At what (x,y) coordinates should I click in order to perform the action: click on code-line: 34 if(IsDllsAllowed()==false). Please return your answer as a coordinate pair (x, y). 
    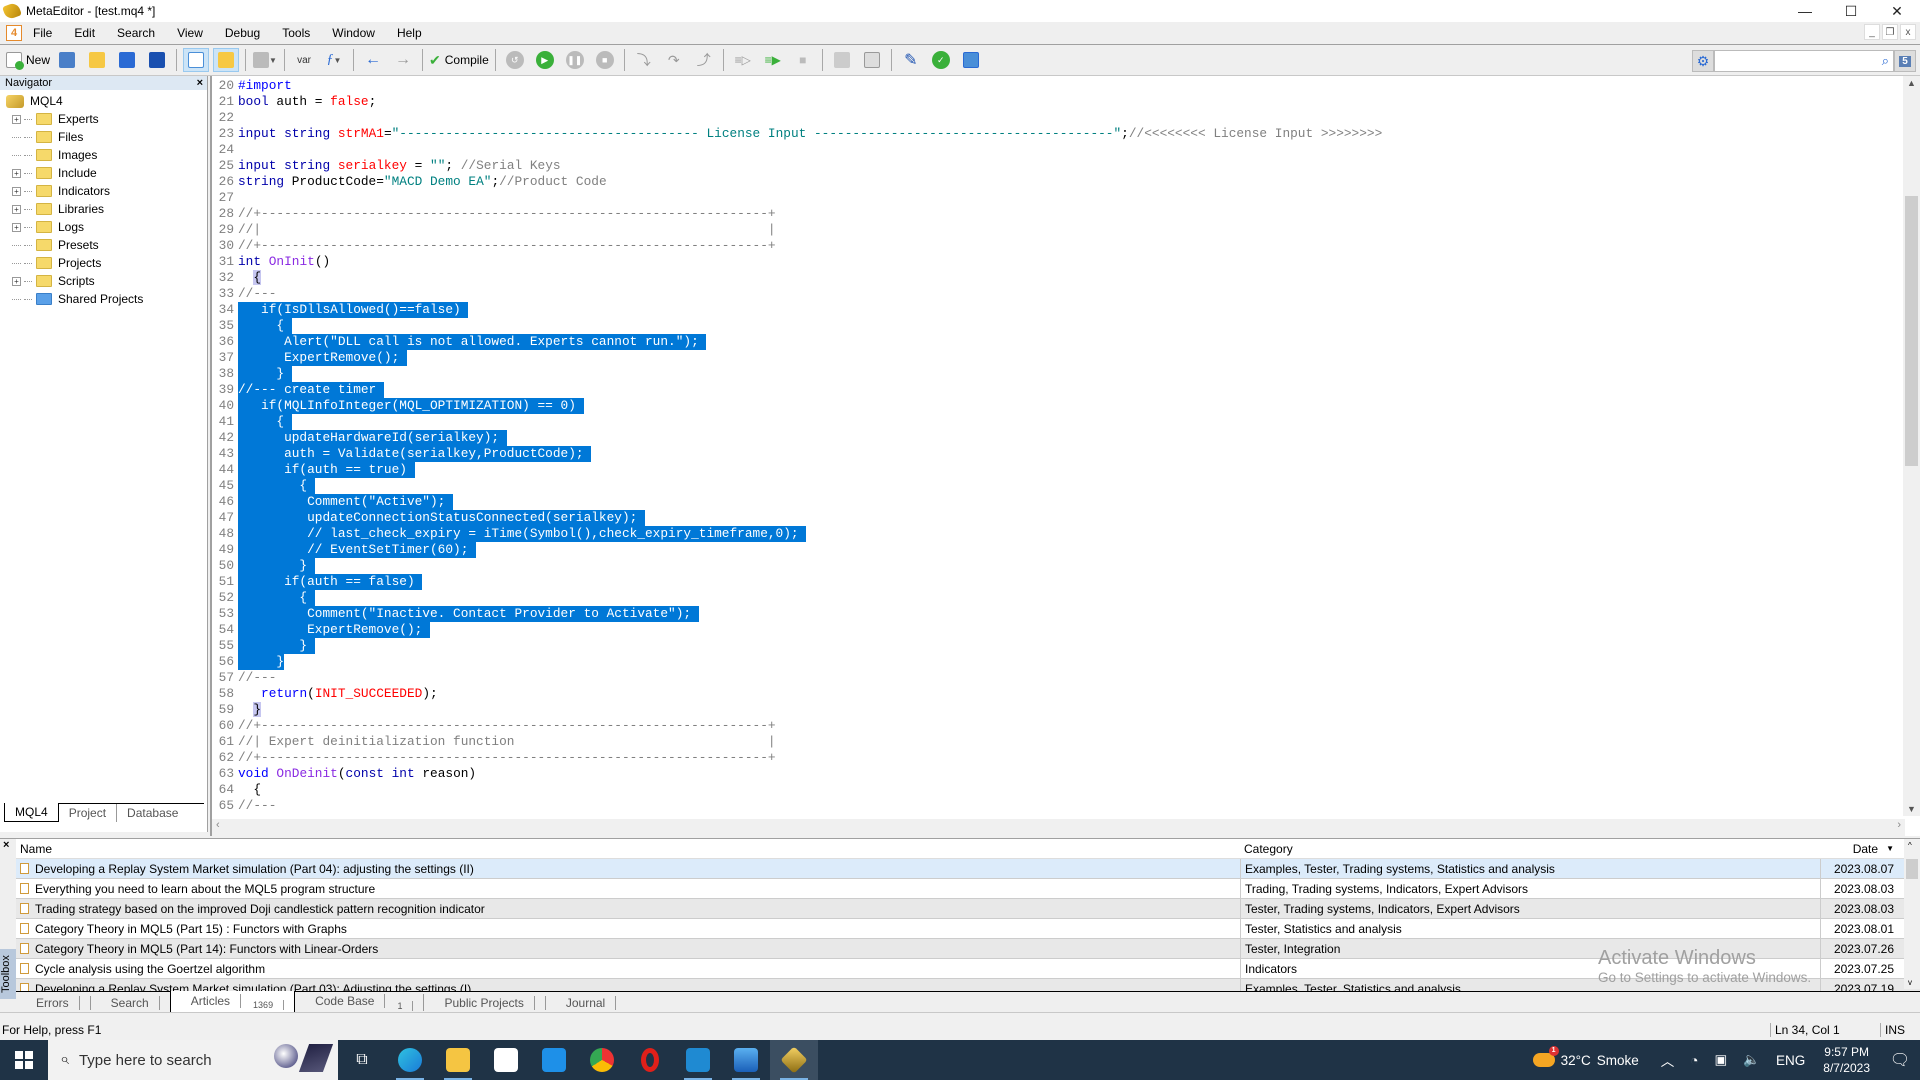
    Looking at the image, I should click on (797, 310).